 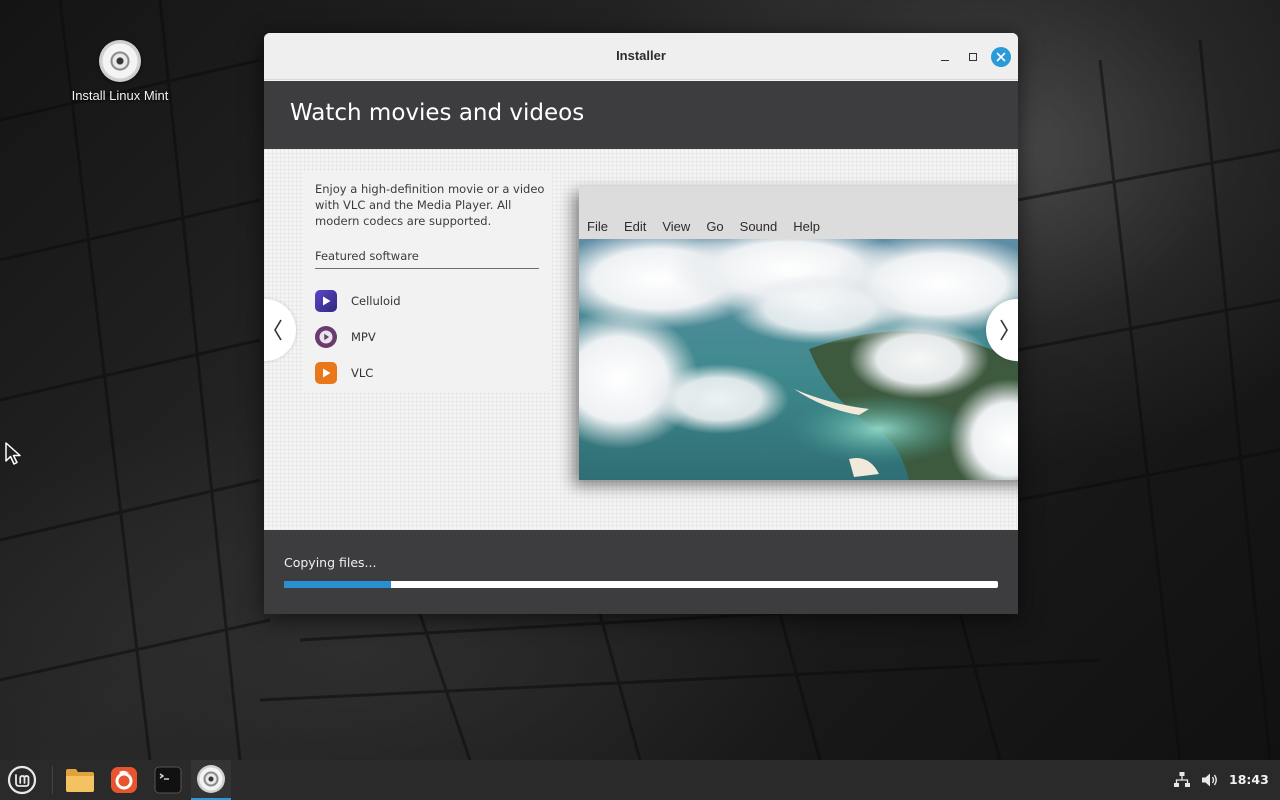 I want to click on close-icon, so click(x=1001, y=57).